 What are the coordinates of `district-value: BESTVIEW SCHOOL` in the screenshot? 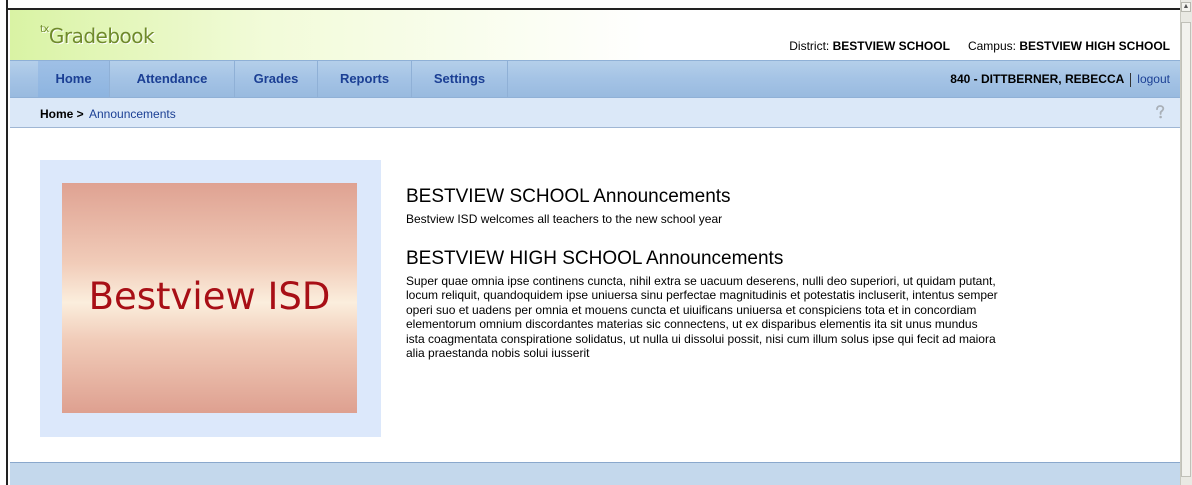 It's located at (891, 46).